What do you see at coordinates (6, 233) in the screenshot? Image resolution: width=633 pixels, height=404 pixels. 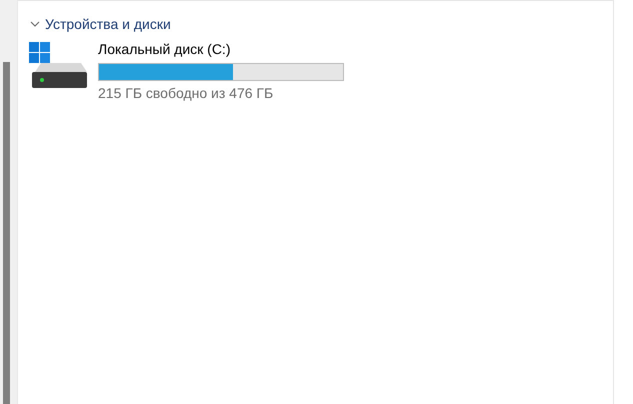 I see `scrollbar-thumb` at bounding box center [6, 233].